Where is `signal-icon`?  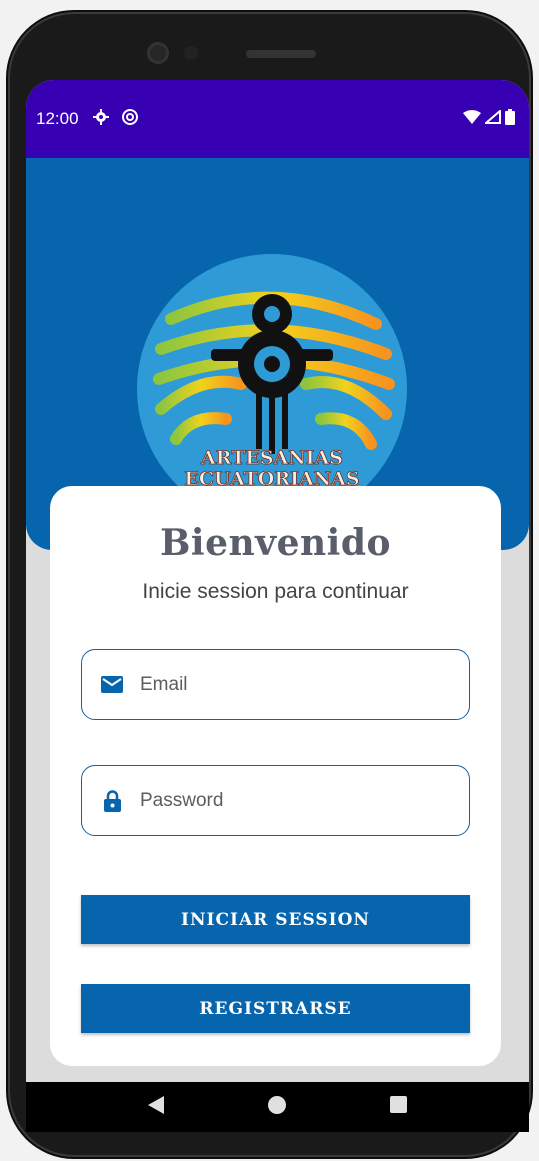
signal-icon is located at coordinates (492, 118).